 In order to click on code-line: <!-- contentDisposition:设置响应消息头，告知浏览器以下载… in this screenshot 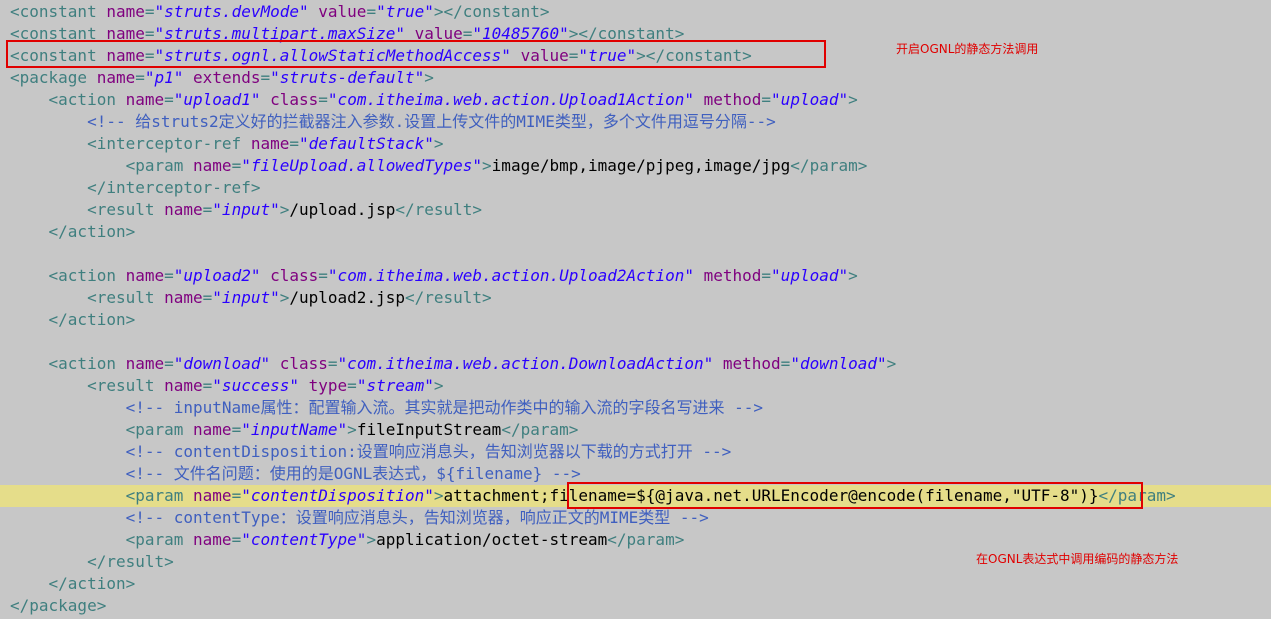, I will do `click(635, 452)`.